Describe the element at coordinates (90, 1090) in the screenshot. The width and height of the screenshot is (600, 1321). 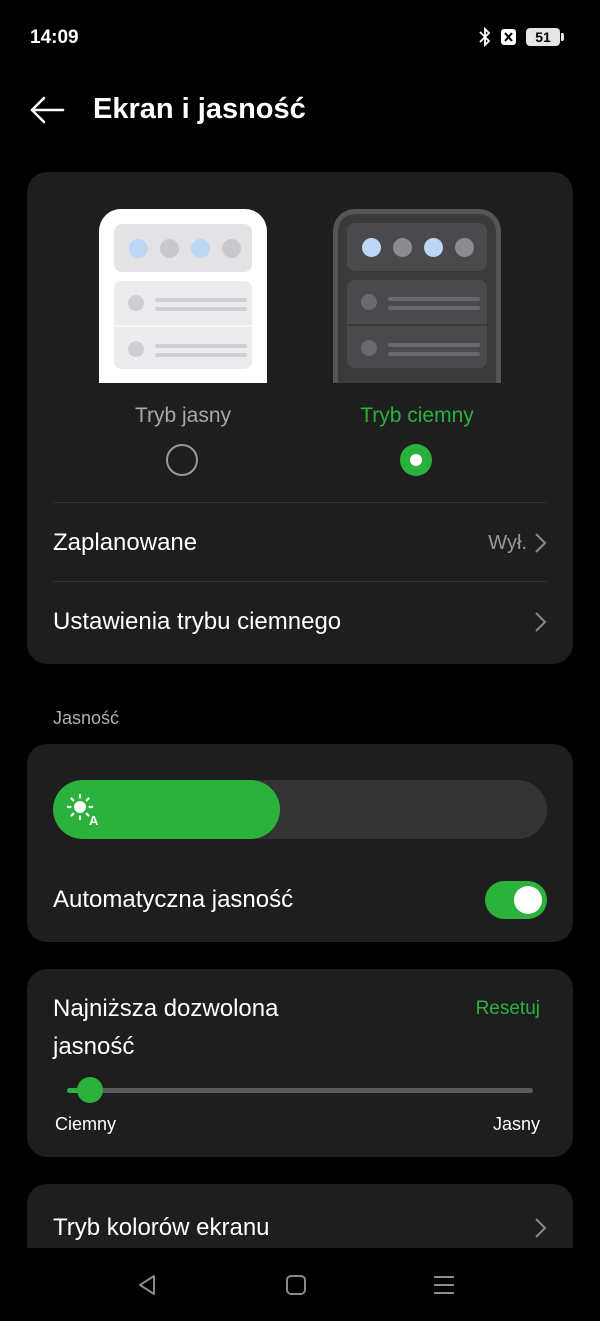
I see `min-brightness-thumb` at that location.